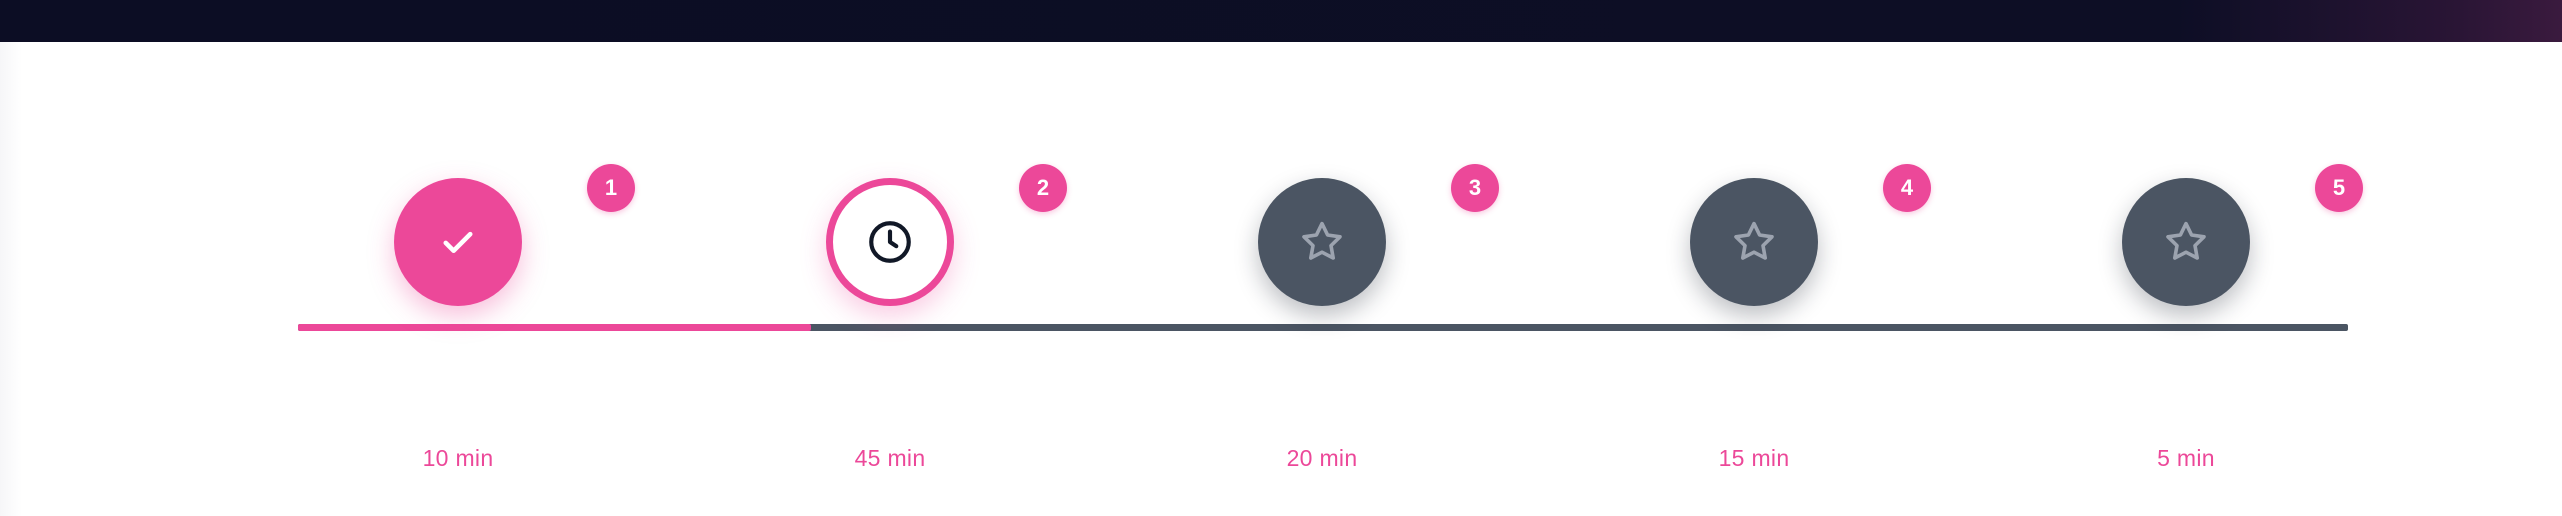  I want to click on step-3-circle, so click(1322, 242).